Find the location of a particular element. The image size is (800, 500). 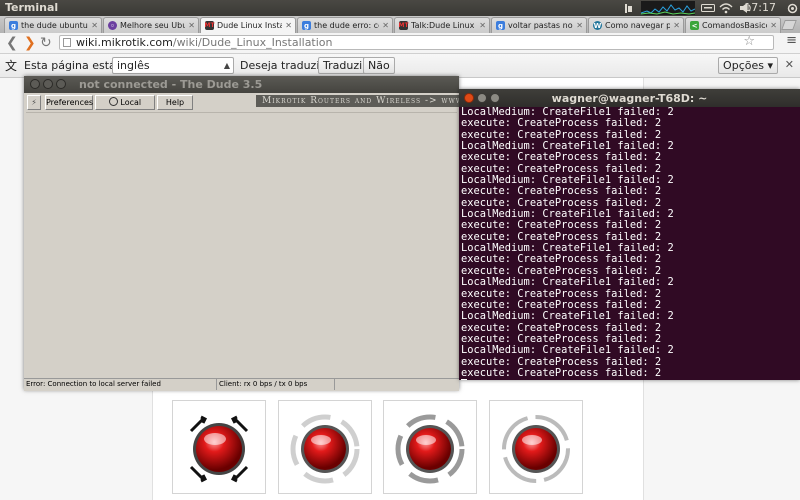

close-translate-icon: ✕ is located at coordinates (789, 64).